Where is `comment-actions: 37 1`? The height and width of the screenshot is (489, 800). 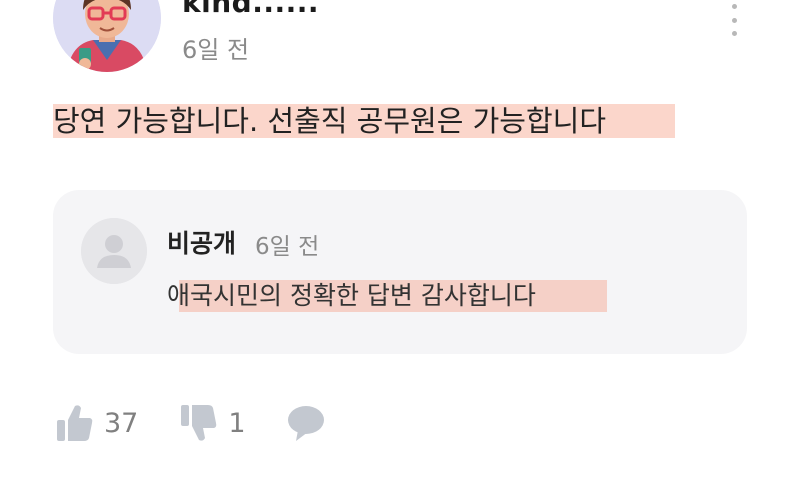
comment-actions: 37 1 is located at coordinates (191, 423).